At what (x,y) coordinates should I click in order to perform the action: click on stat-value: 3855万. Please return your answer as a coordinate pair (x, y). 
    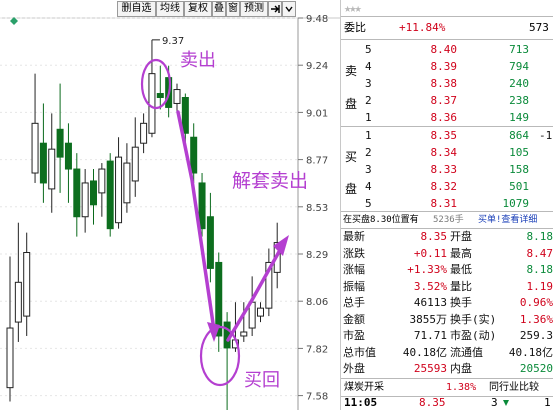
    Looking at the image, I should click on (428, 319).